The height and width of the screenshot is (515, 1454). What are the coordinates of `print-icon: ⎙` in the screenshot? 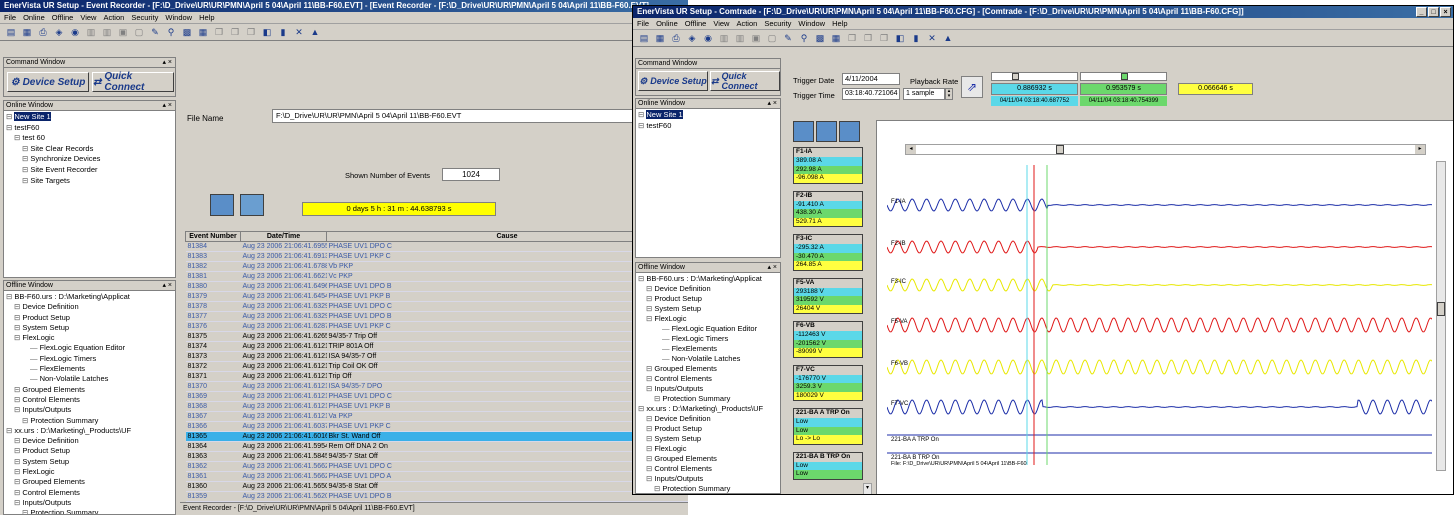 It's located at (43, 32).